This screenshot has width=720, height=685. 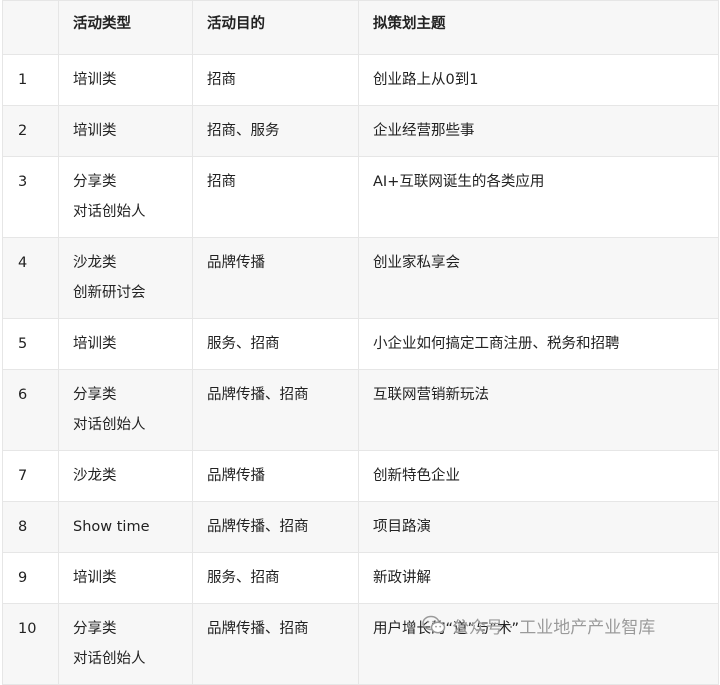 I want to click on table-row: 4 沙龙类 创新研讨会 品牌传播 创业家私享会, so click(x=360, y=278).